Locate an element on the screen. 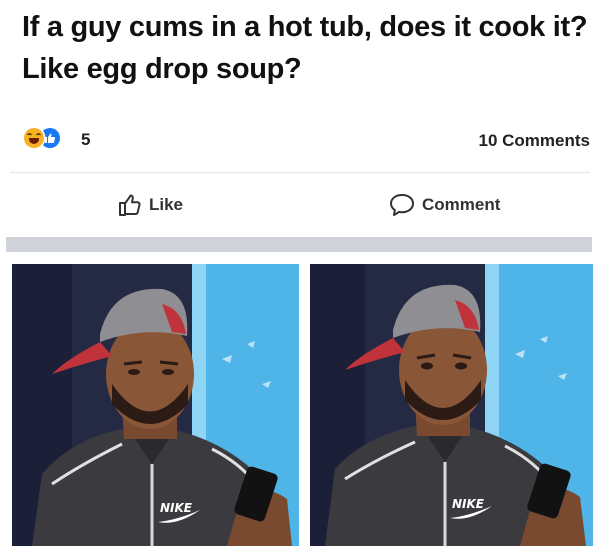 This screenshot has height=551, width=598. comment-count-link: 10 Comments is located at coordinates (534, 141).